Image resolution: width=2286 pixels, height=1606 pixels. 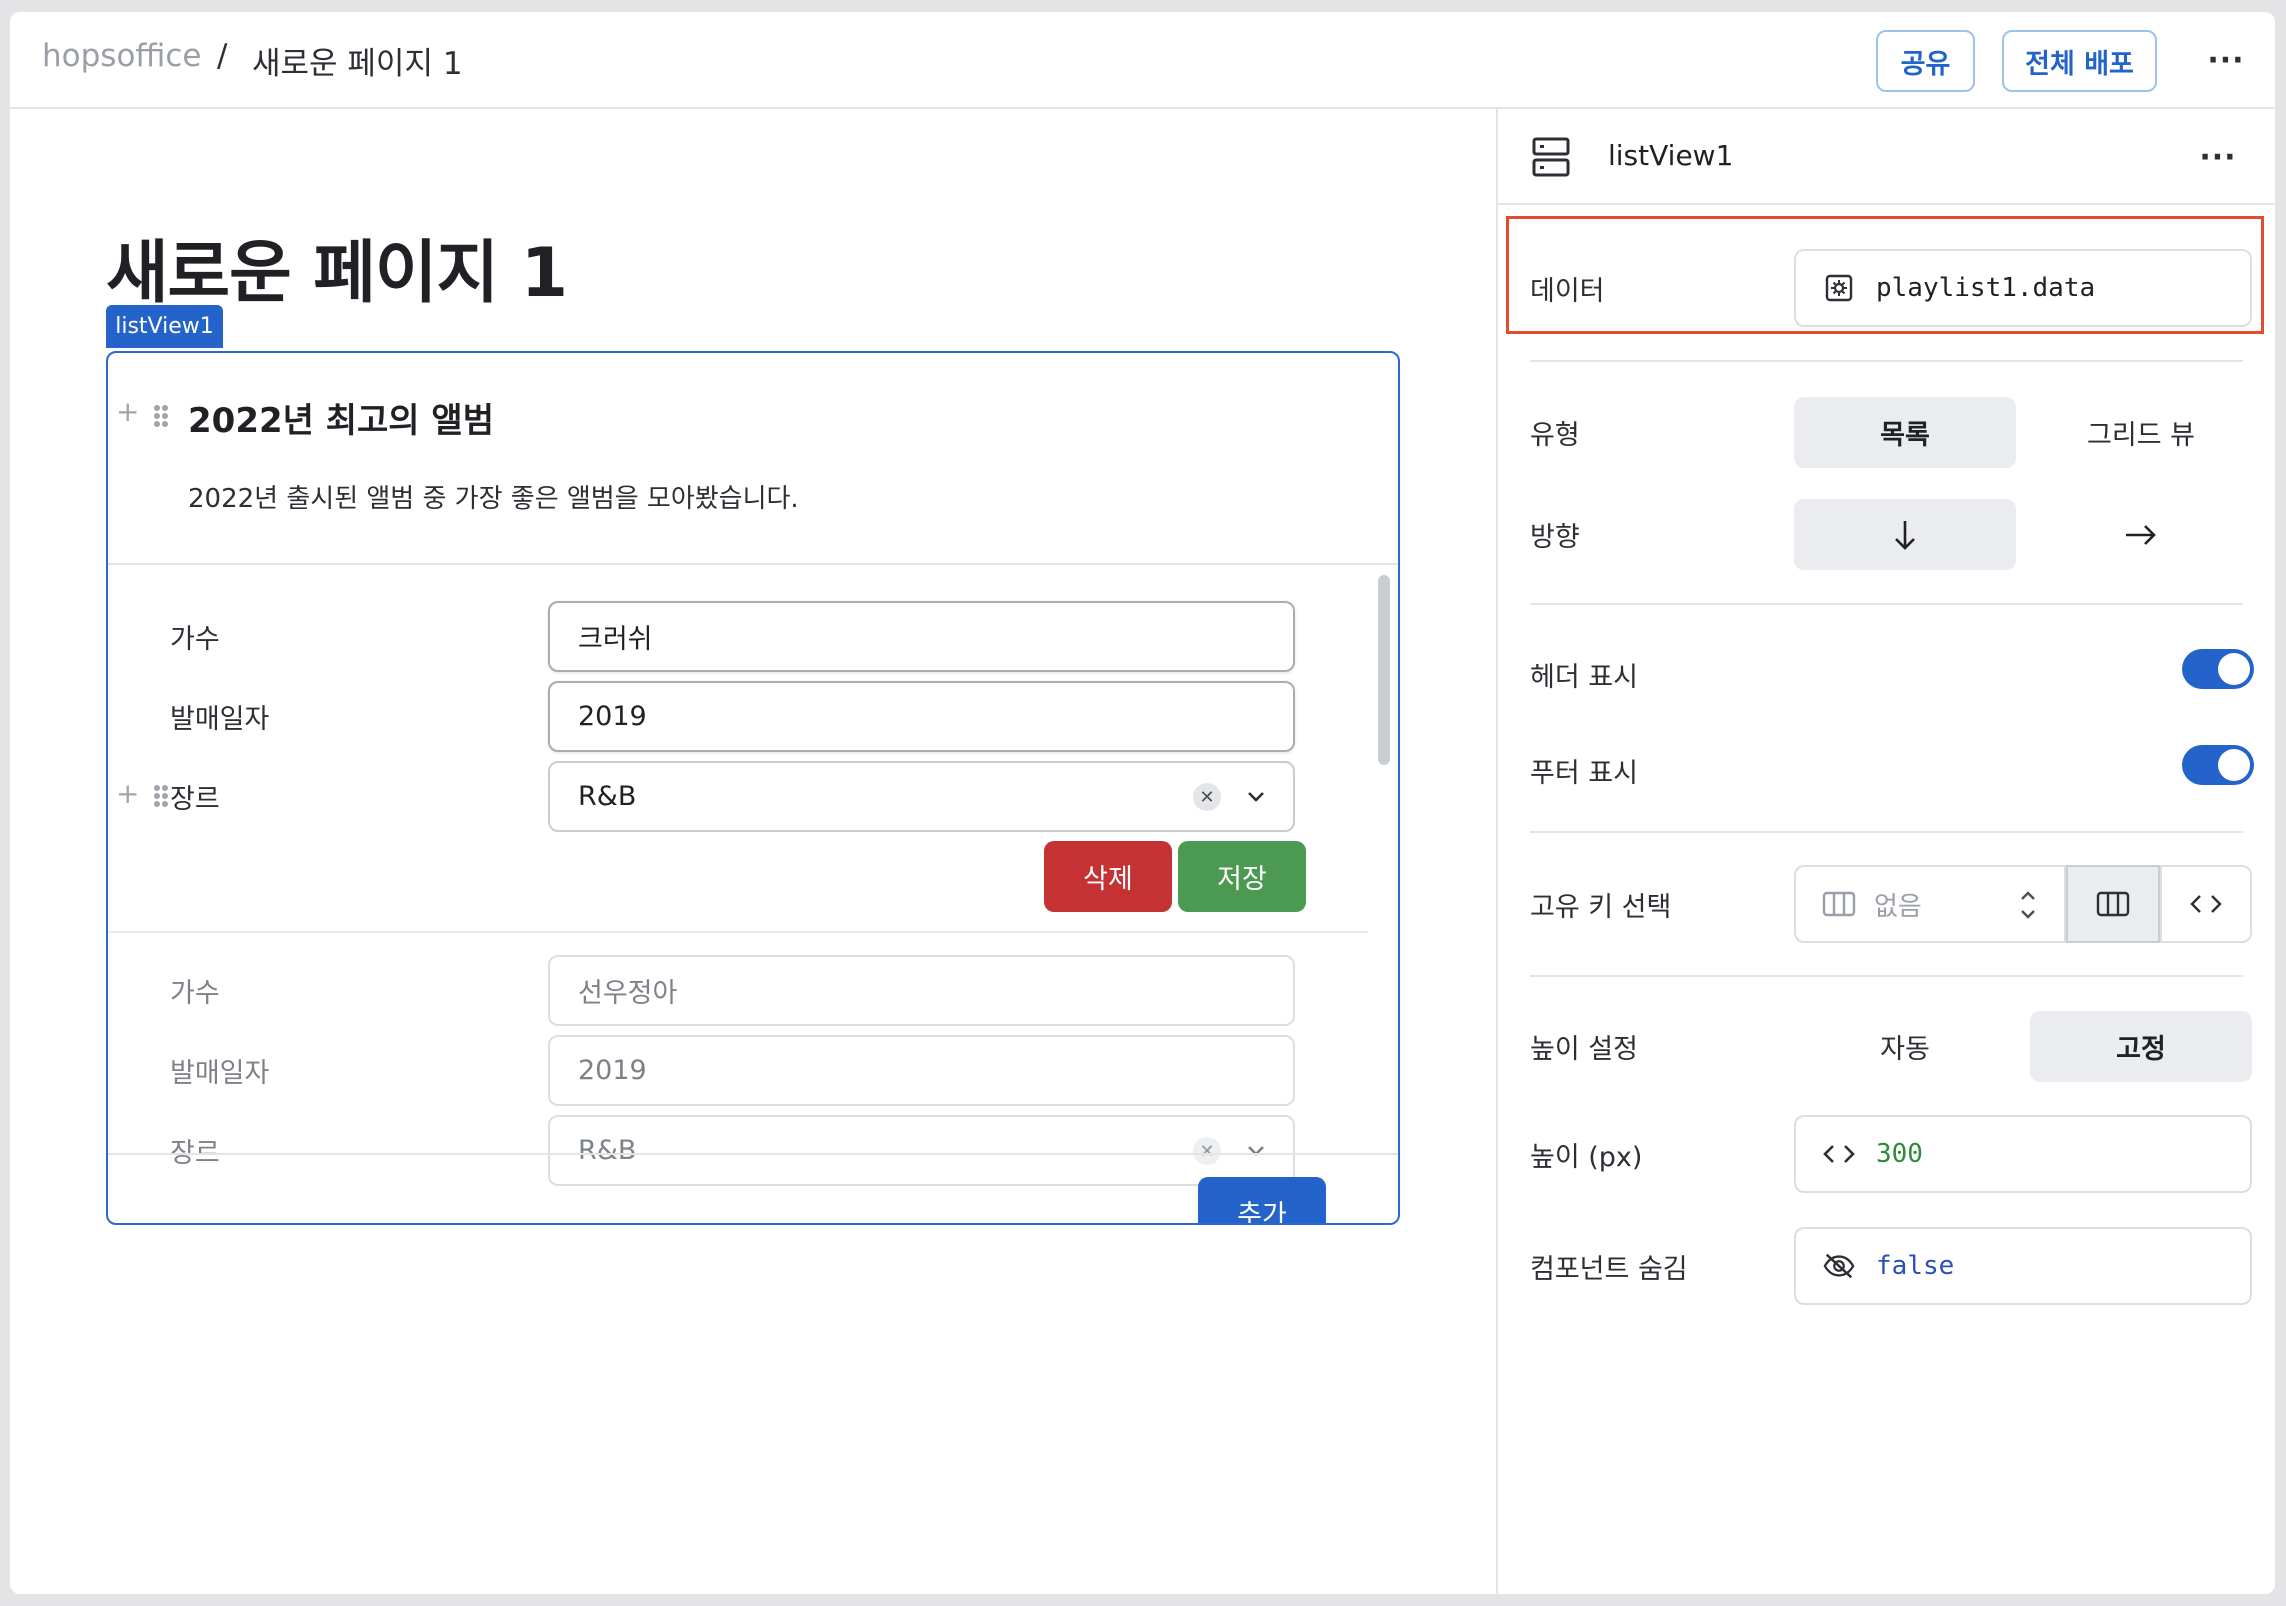 I want to click on chevron-down-icon, so click(x=1256, y=799).